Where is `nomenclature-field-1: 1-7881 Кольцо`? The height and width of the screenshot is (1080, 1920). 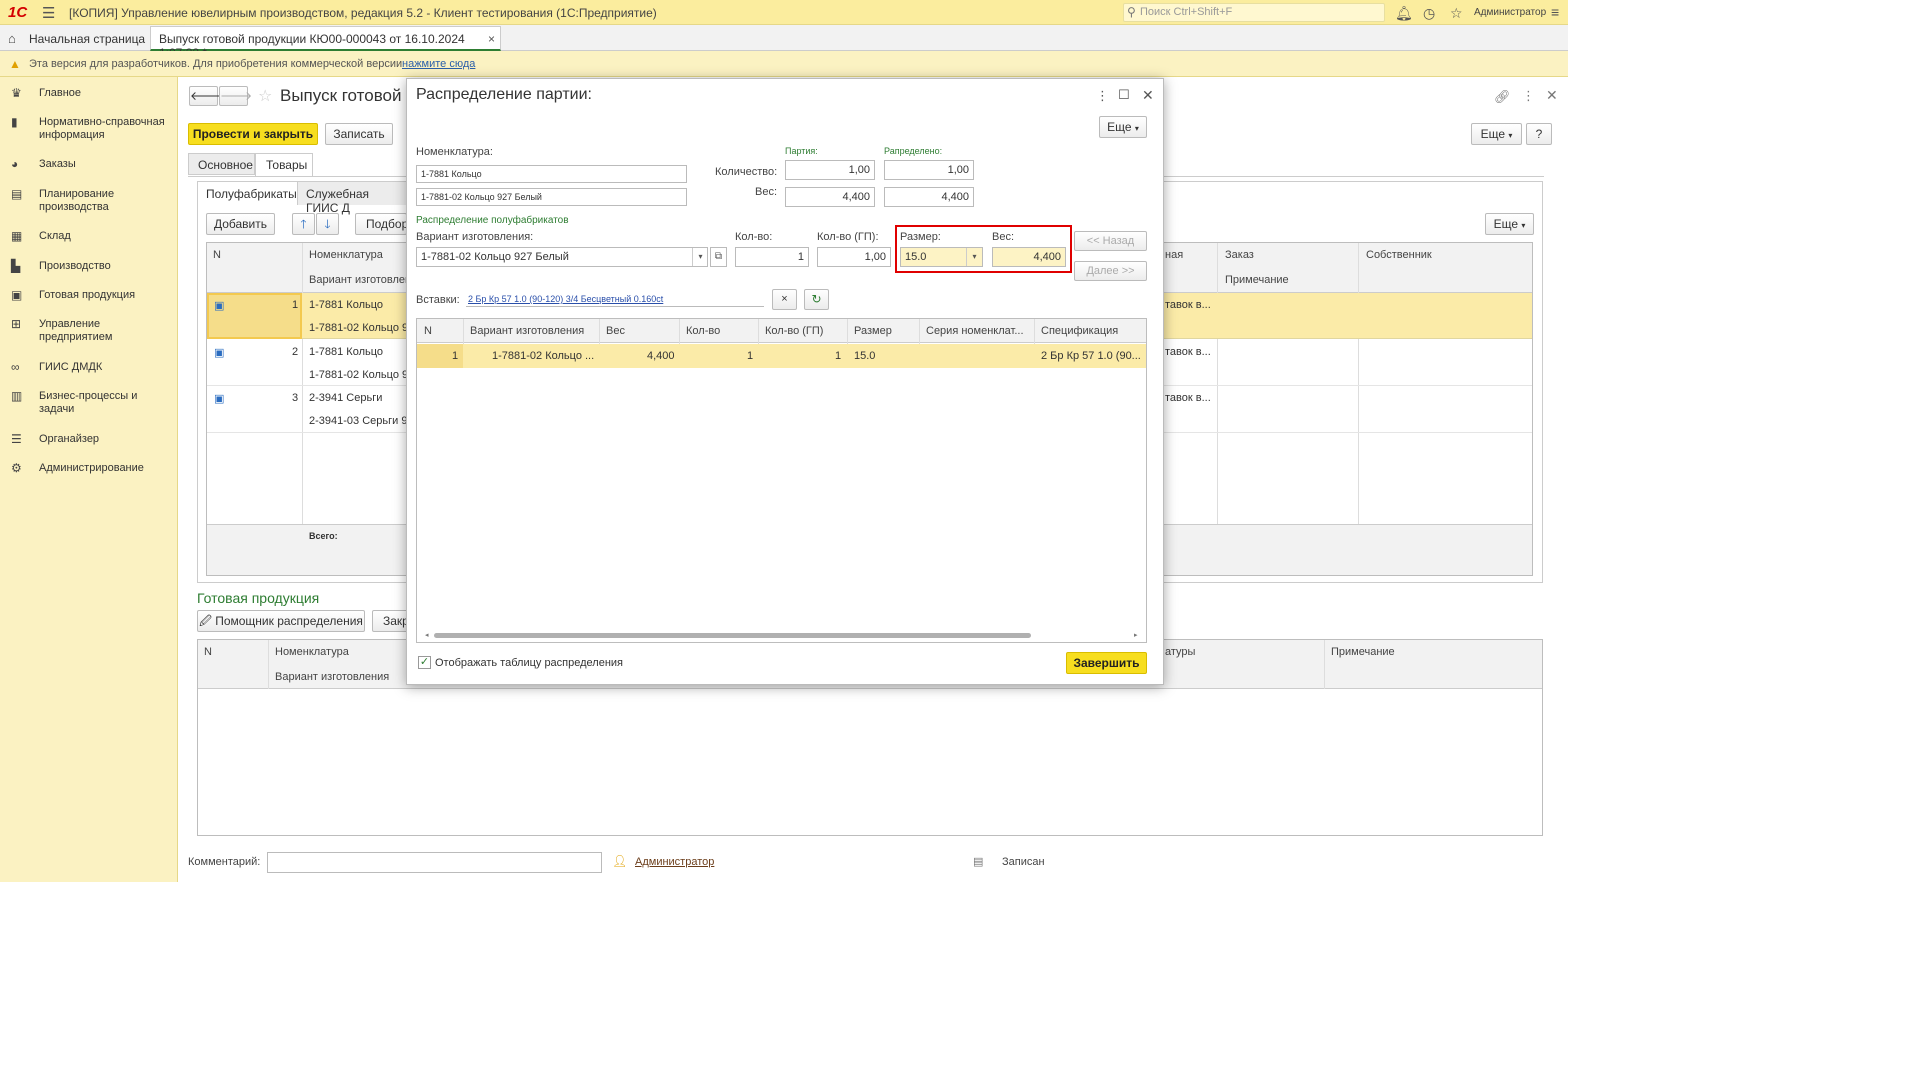 nomenclature-field-1: 1-7881 Кольцо is located at coordinates (551, 174).